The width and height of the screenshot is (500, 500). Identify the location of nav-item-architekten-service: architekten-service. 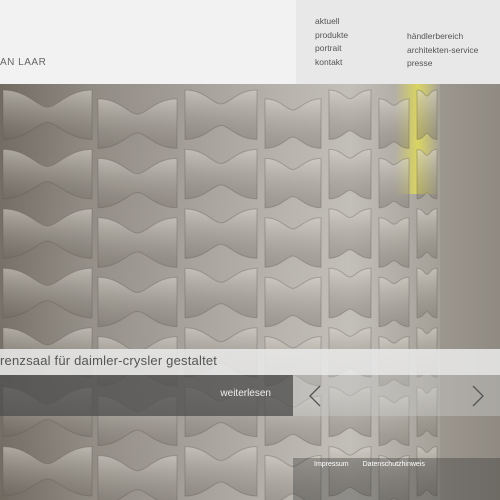
(442, 51).